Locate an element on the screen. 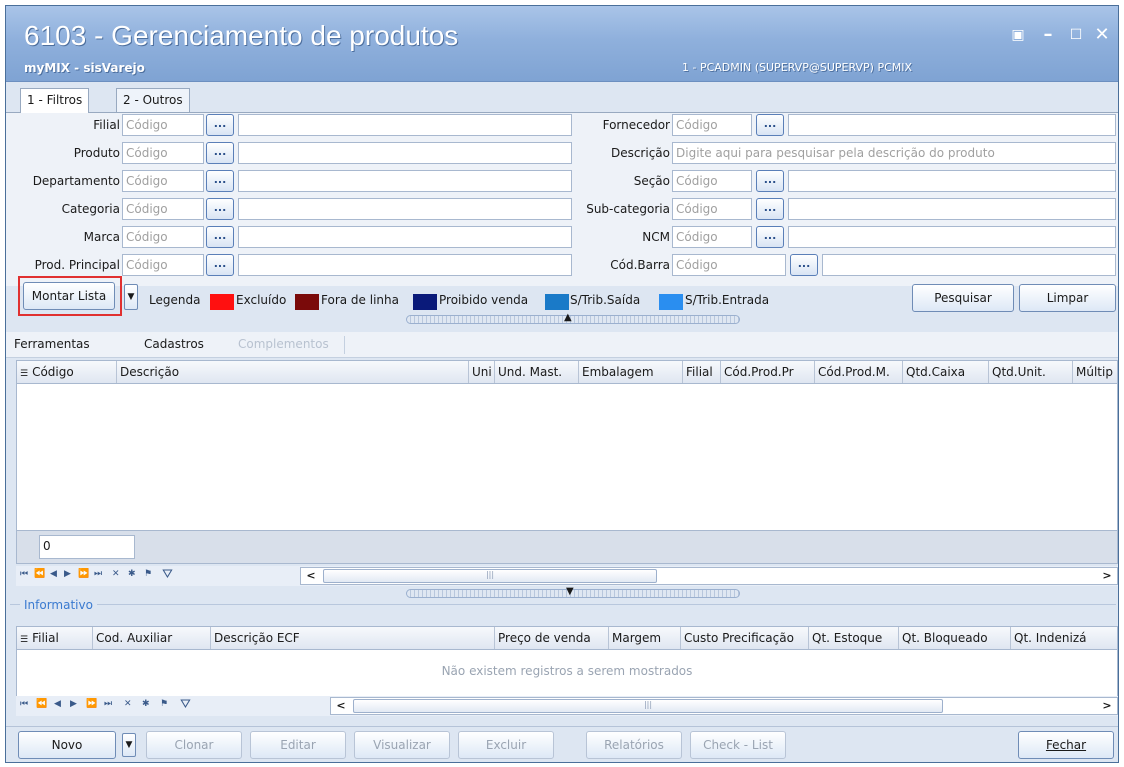 This screenshot has height=767, width=1124. produto-code-input: Código is located at coordinates (163, 153).